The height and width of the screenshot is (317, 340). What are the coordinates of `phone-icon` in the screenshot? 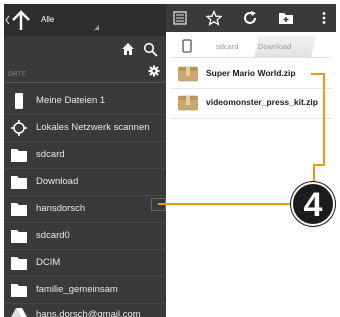 It's located at (19, 101).